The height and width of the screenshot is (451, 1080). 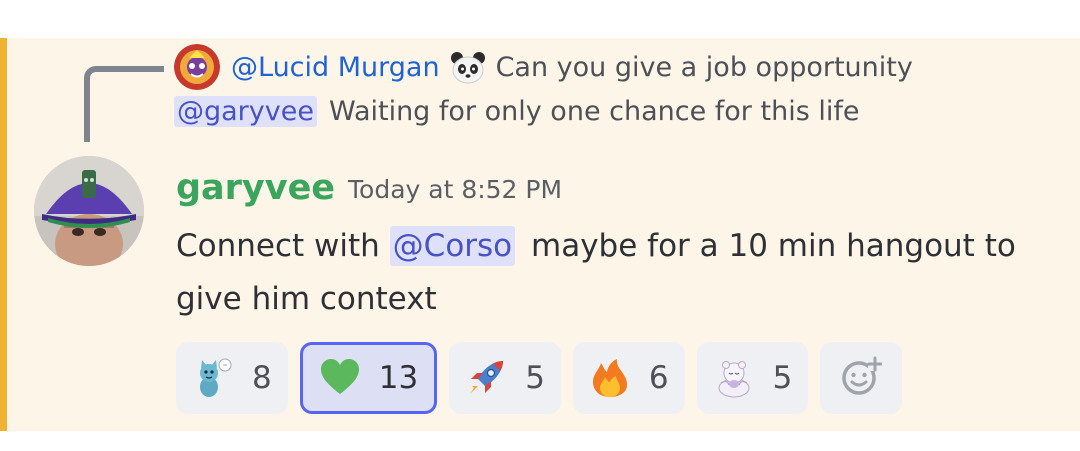 I want to click on reaction-rocket: 5, so click(x=505, y=378).